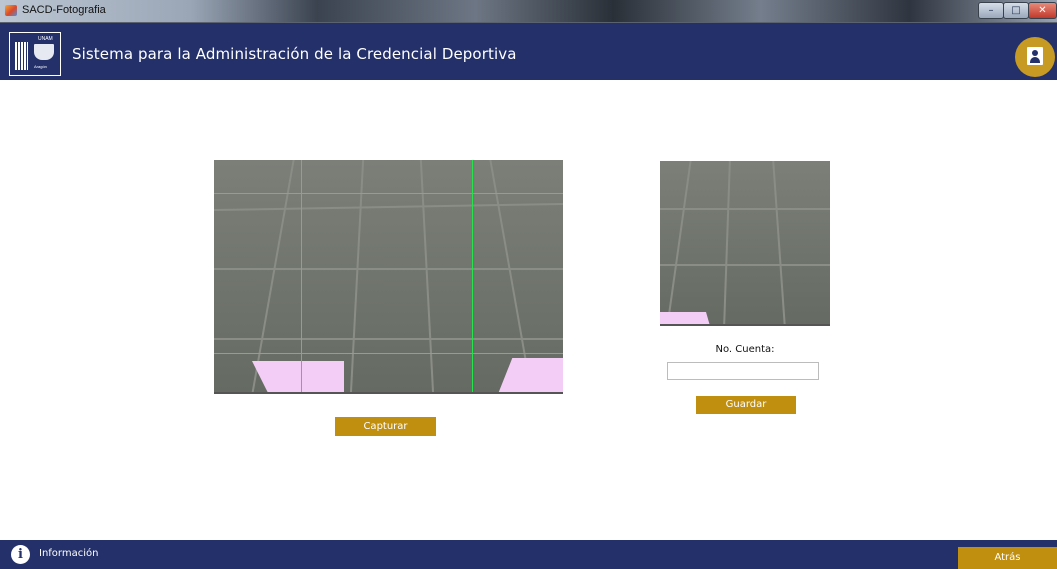 This screenshot has height=569, width=1057. I want to click on back-button: Atrás, so click(1007, 558).